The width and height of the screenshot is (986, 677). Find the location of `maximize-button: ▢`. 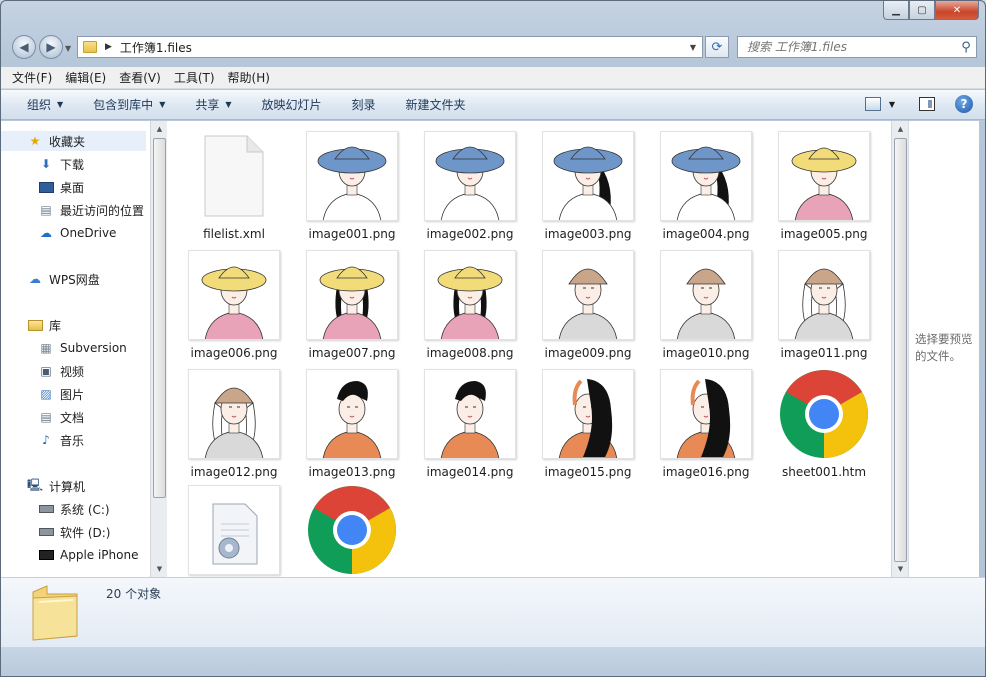

maximize-button: ▢ is located at coordinates (922, 10).